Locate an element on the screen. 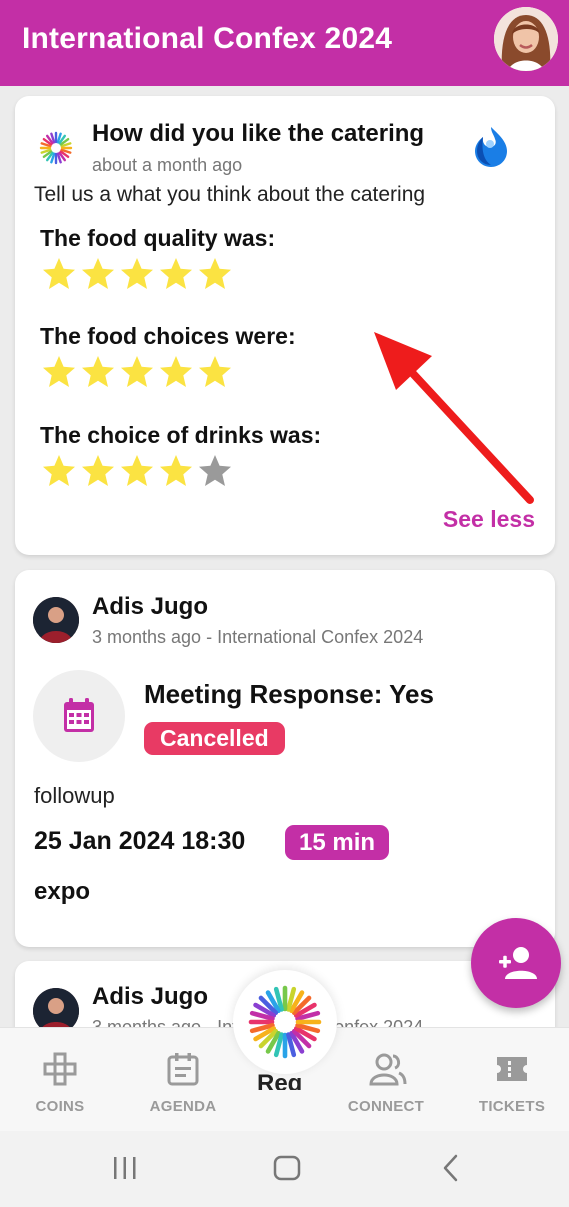  survey-title: How did you like the catering is located at coordinates (258, 133).